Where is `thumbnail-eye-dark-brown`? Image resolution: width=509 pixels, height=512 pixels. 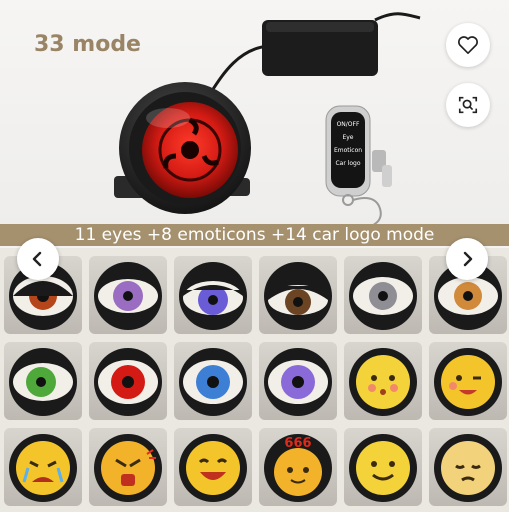 thumbnail-eye-dark-brown is located at coordinates (298, 295).